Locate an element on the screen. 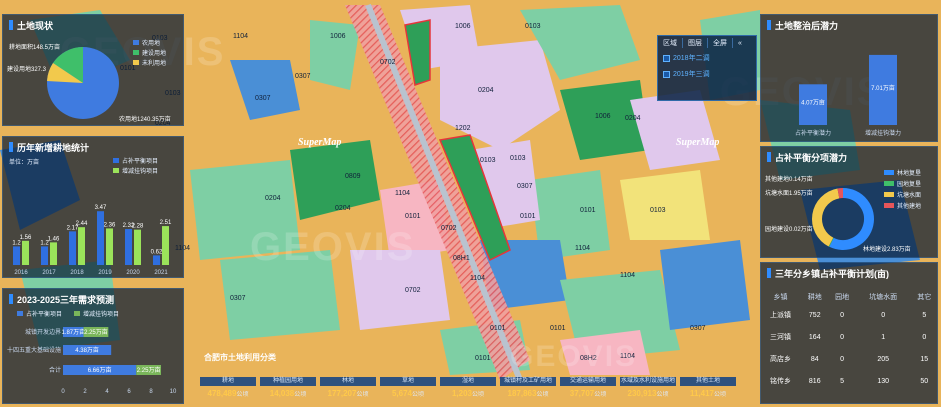  parcel-code-label: 0702 is located at coordinates (449, 228).